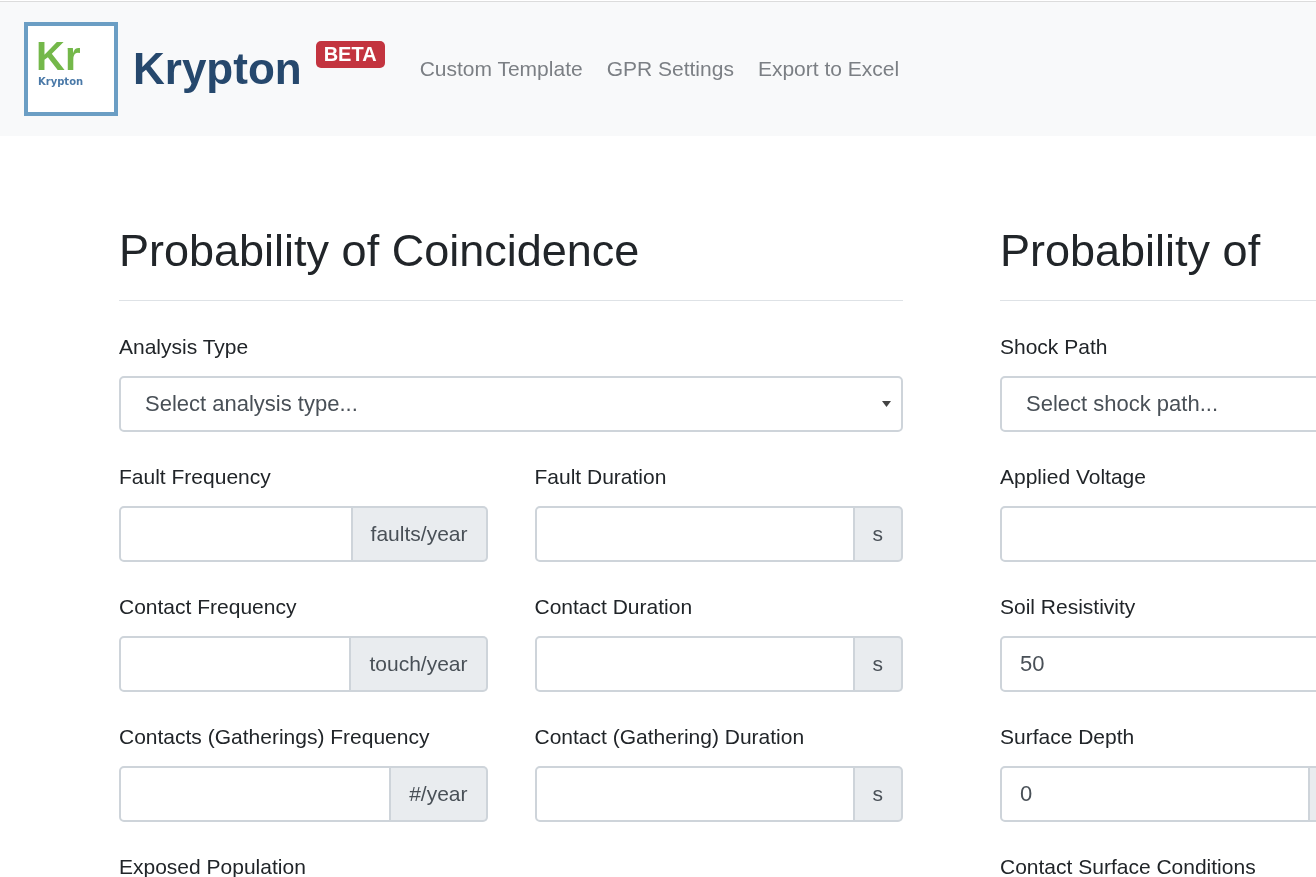 The height and width of the screenshot is (877, 1316). I want to click on unit-addon: touch/year, so click(419, 664).